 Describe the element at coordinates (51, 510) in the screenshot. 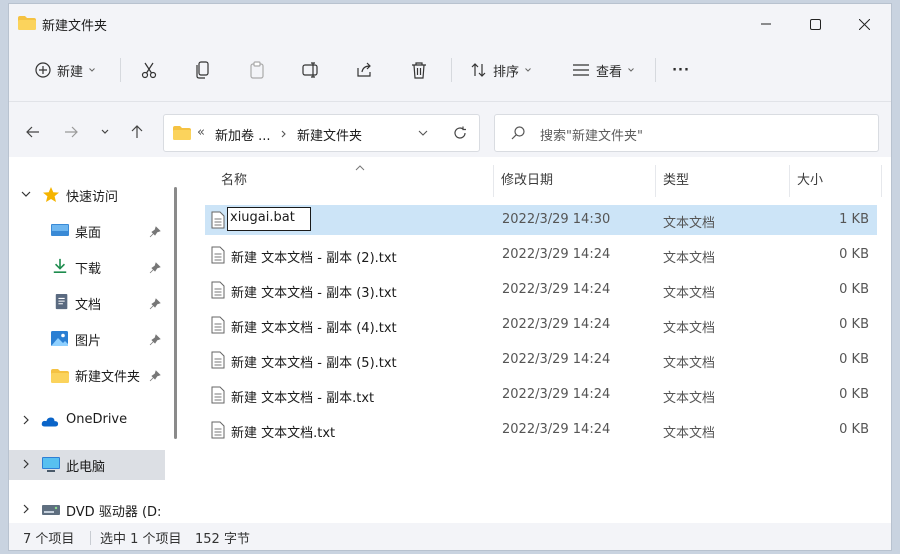

I see `dvd-drive-icon` at that location.